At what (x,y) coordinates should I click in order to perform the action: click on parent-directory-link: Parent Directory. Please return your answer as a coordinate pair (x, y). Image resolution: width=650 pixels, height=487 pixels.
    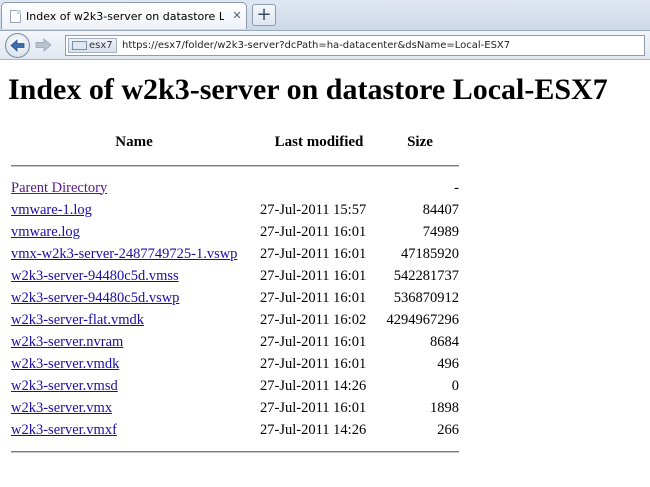
    Looking at the image, I should click on (59, 188).